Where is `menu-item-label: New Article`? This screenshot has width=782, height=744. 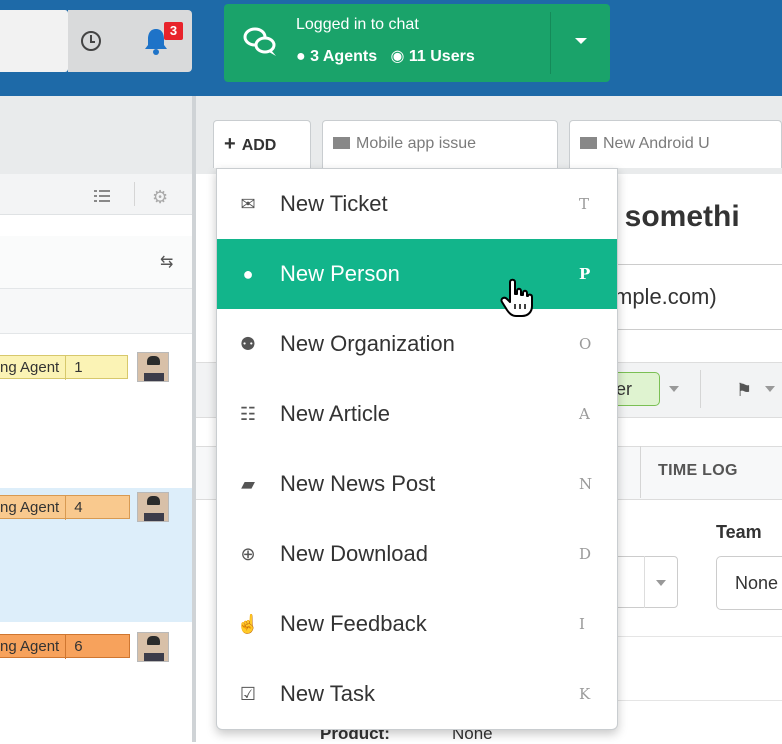
menu-item-label: New Article is located at coordinates (335, 413).